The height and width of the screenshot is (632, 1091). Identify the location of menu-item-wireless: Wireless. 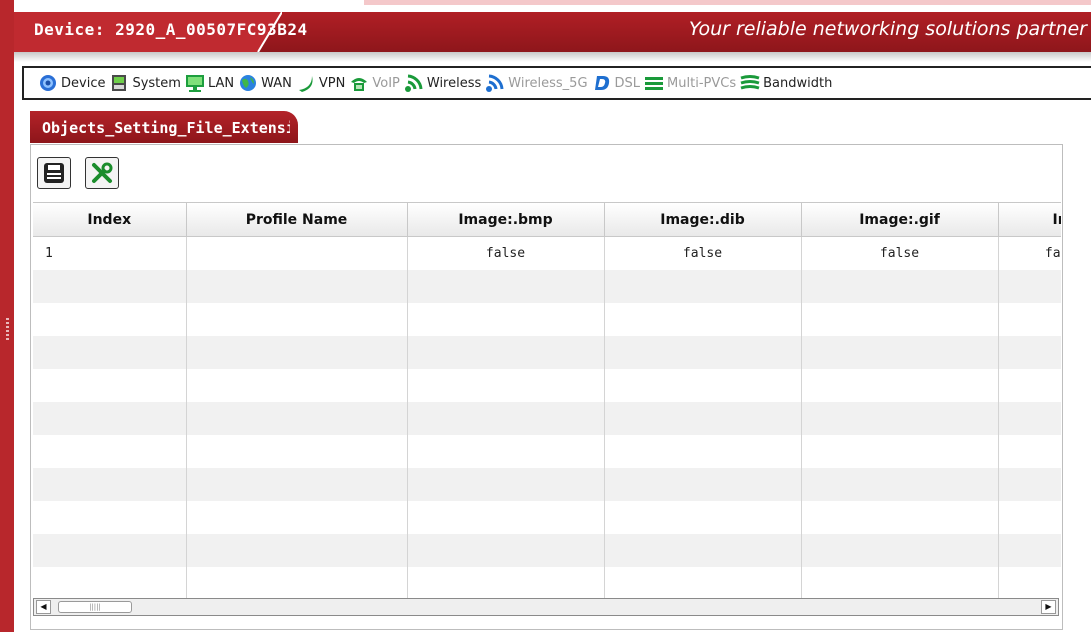
(442, 83).